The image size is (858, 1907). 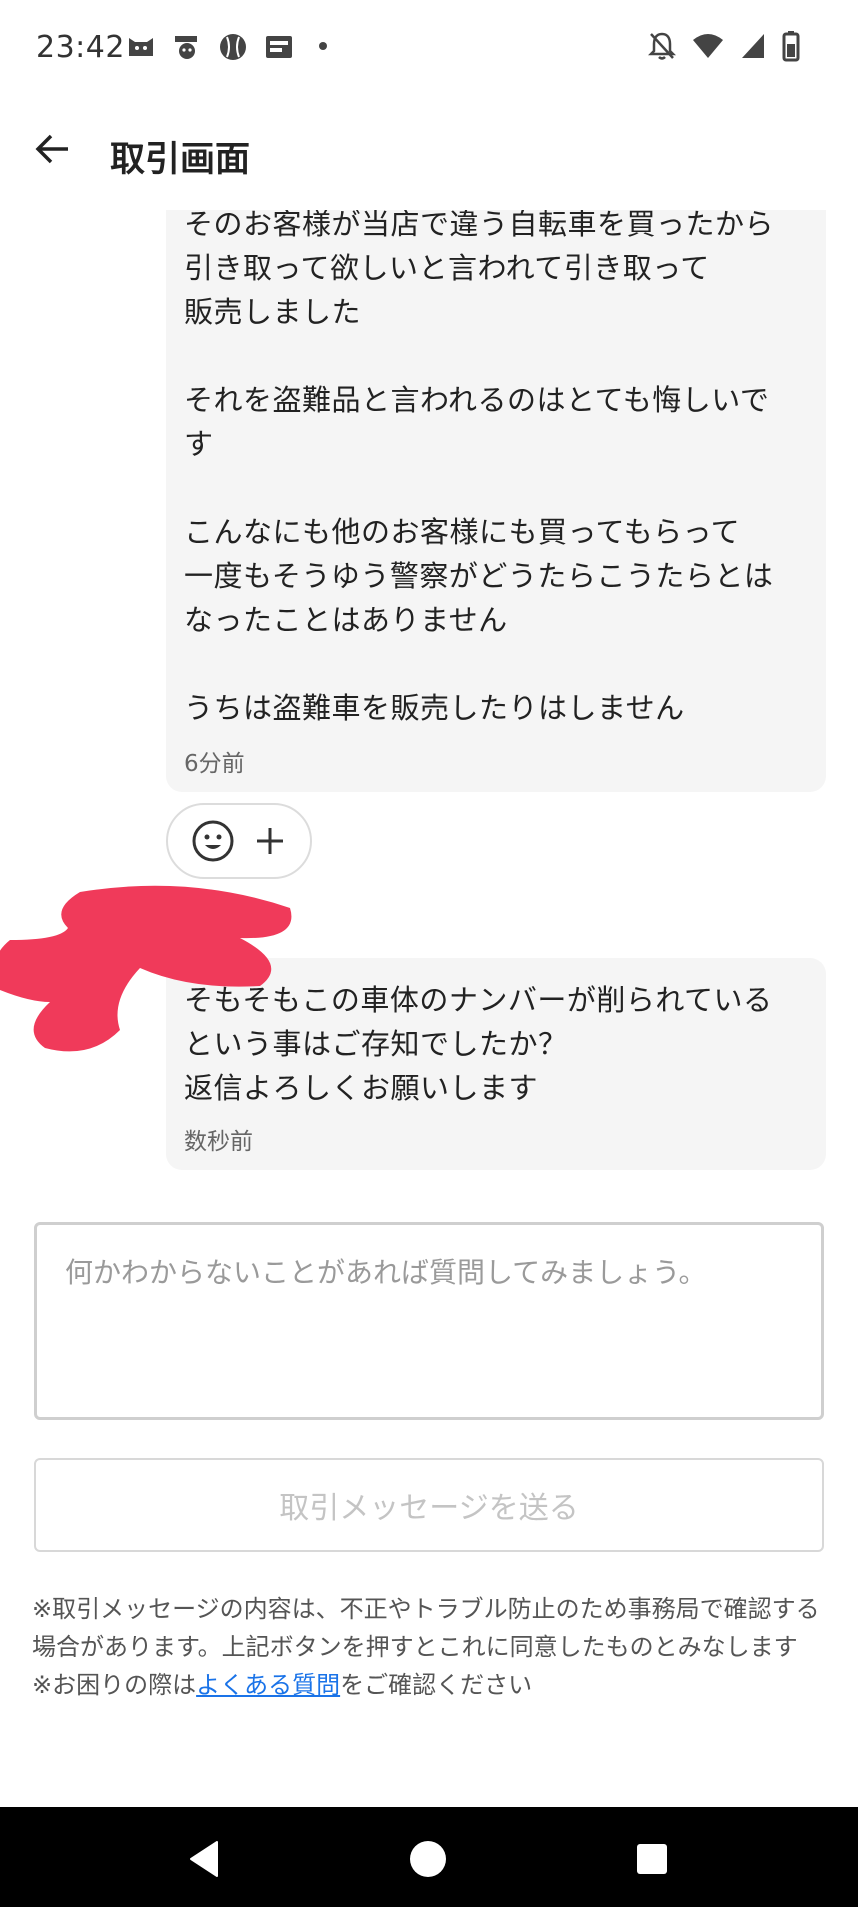 I want to click on message-input, so click(x=429, y=1321).